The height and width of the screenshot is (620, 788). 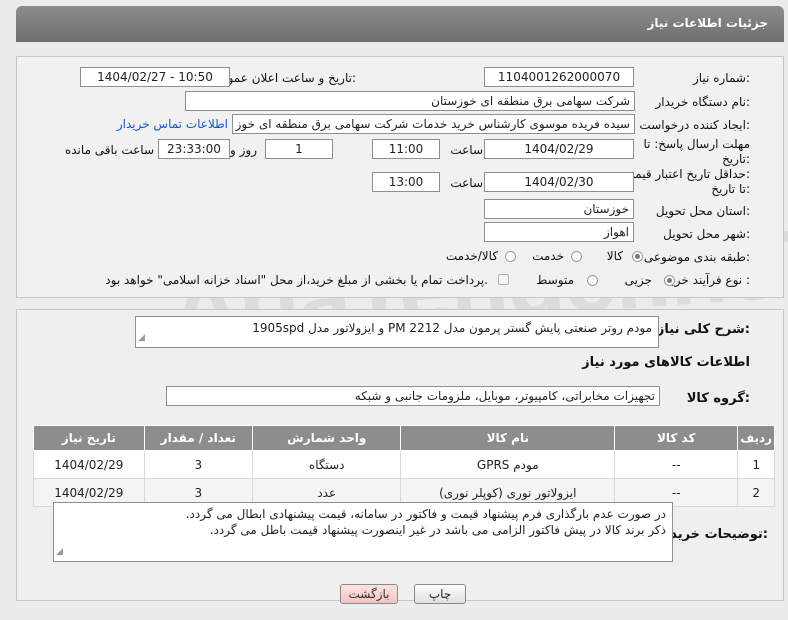 What do you see at coordinates (471, 256) in the screenshot?
I see `category-option-goods-service: کالا/خدمت` at bounding box center [471, 256].